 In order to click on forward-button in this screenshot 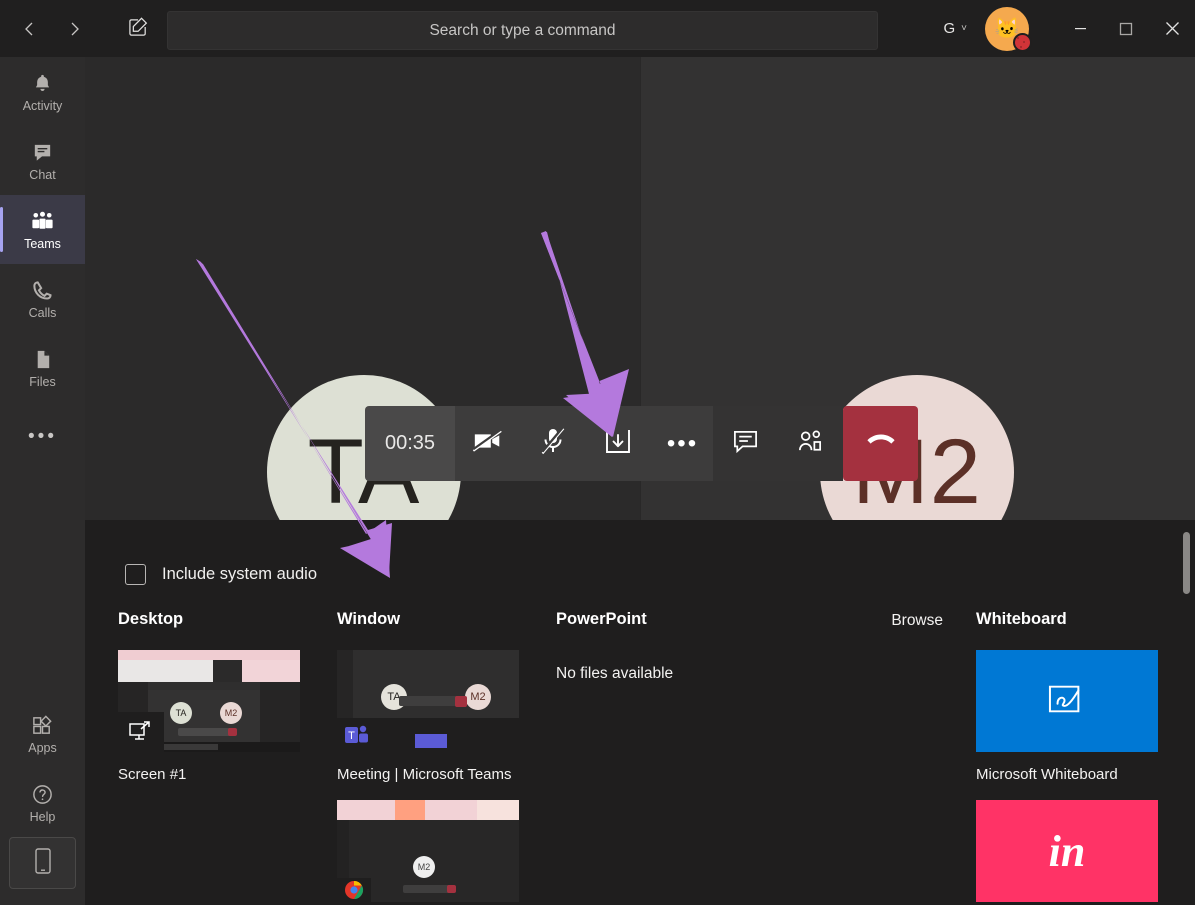, I will do `click(74, 29)`.